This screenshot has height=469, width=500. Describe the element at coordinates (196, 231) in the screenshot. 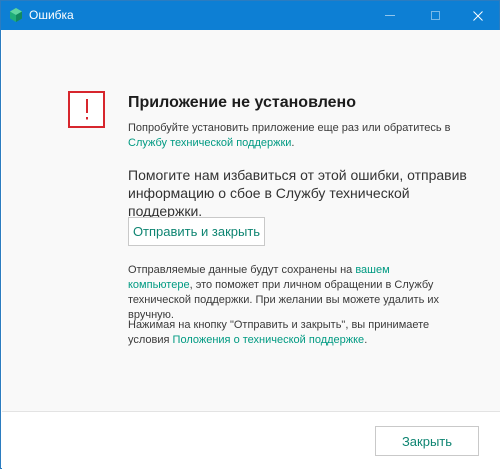

I see `send-and-close-button: Отправить и закрыть` at that location.